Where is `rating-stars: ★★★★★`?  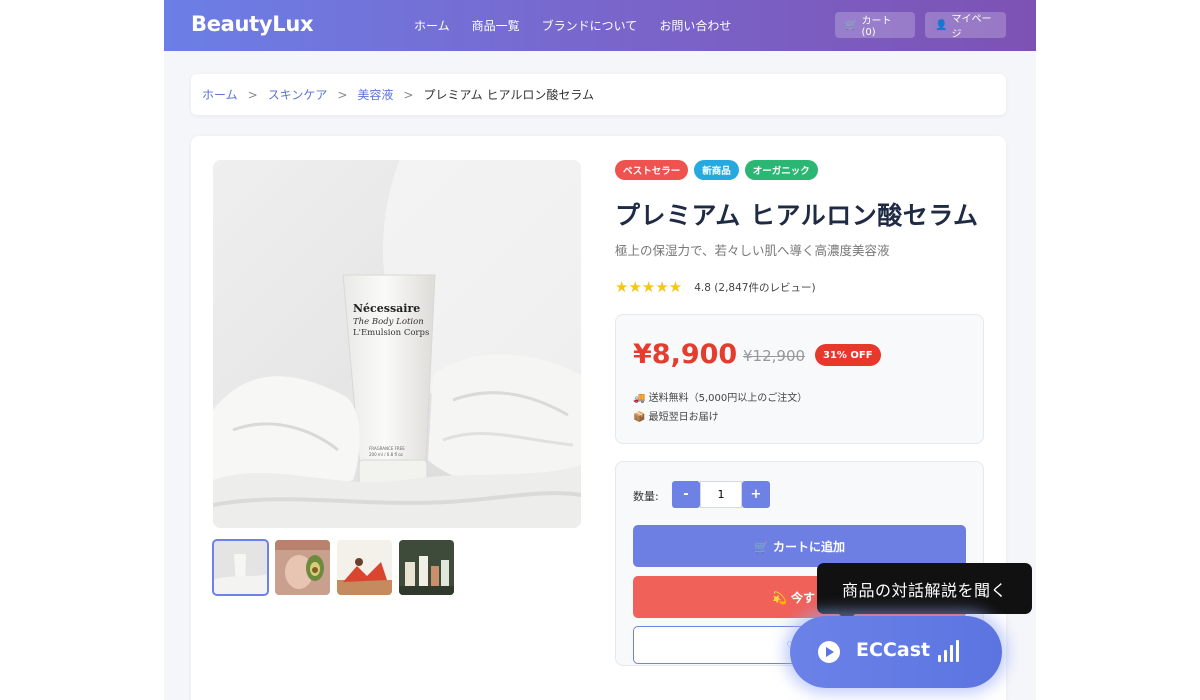 rating-stars: ★★★★★ is located at coordinates (649, 287).